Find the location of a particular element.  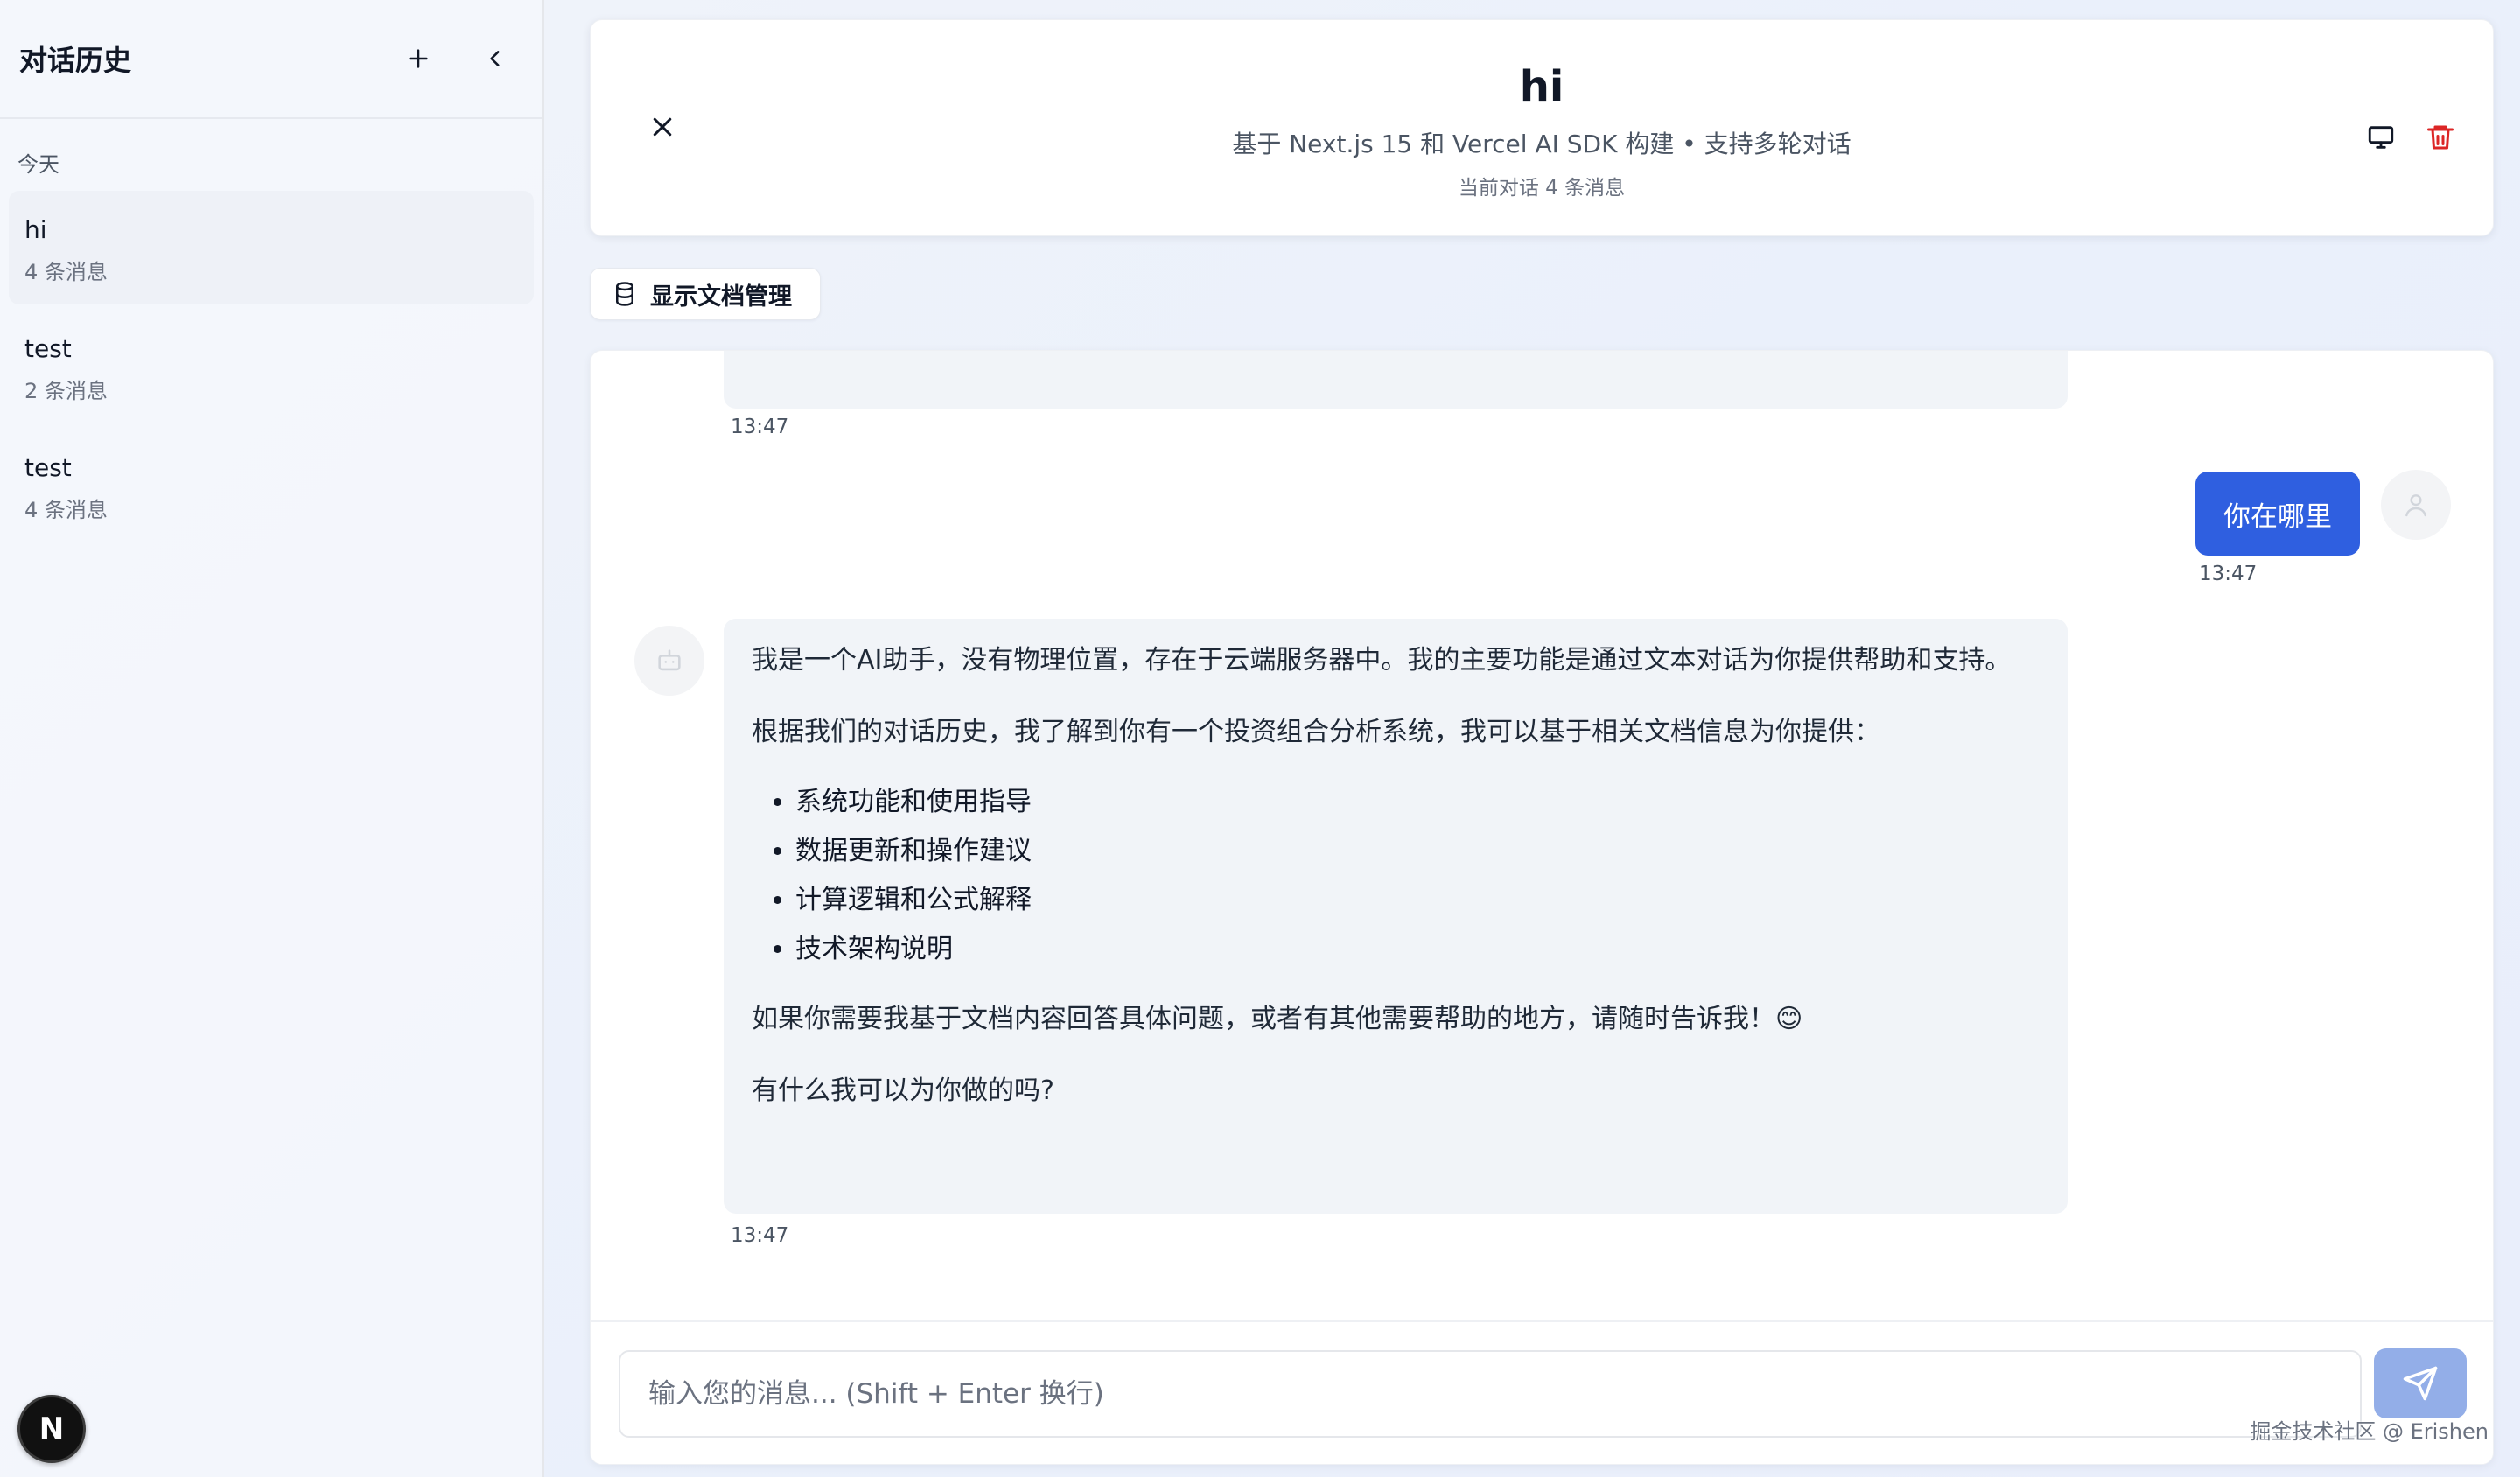

chat-title: hi is located at coordinates (1541, 86).